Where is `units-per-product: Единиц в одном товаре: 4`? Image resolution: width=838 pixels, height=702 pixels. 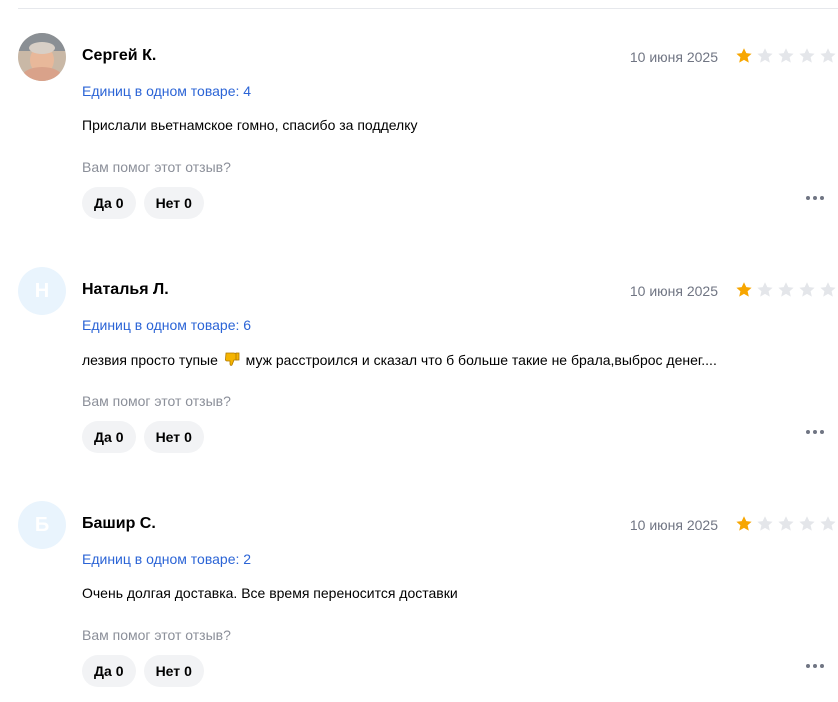
units-per-product: Единиц в одном товаре: 4 is located at coordinates (167, 91).